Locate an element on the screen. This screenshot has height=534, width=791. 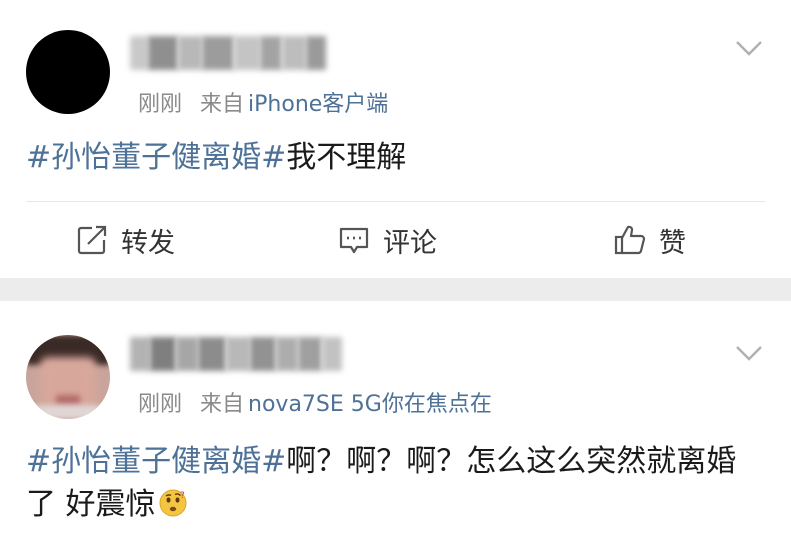
post-meta: 刚刚 来自 nova7SE 5G你在焦点在 is located at coordinates (315, 402).